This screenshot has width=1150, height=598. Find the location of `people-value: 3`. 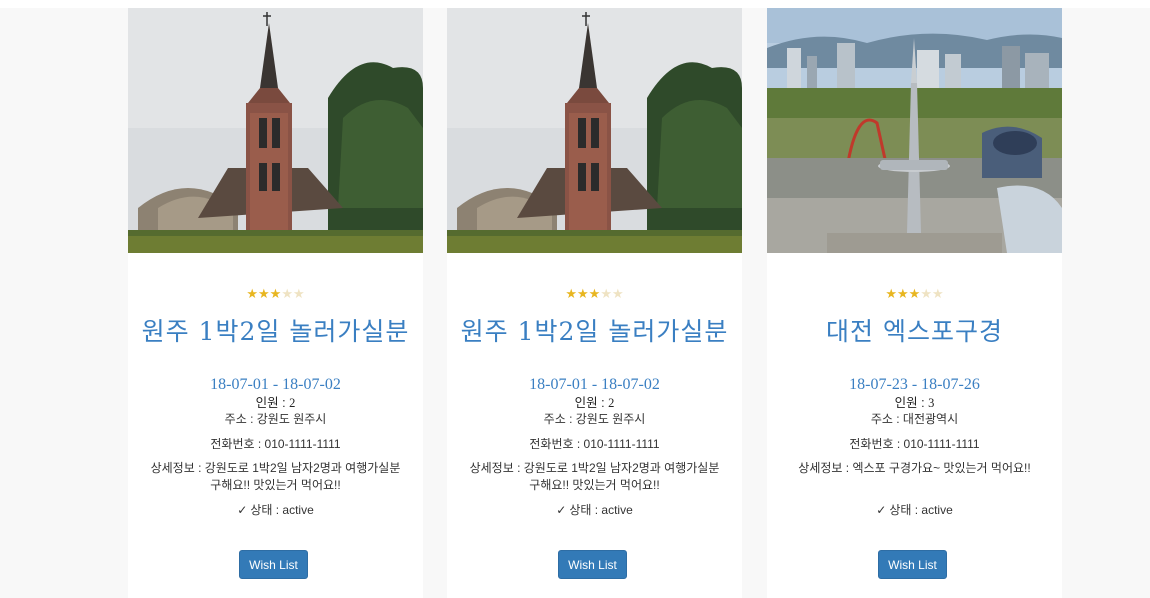

people-value: 3 is located at coordinates (931, 403).